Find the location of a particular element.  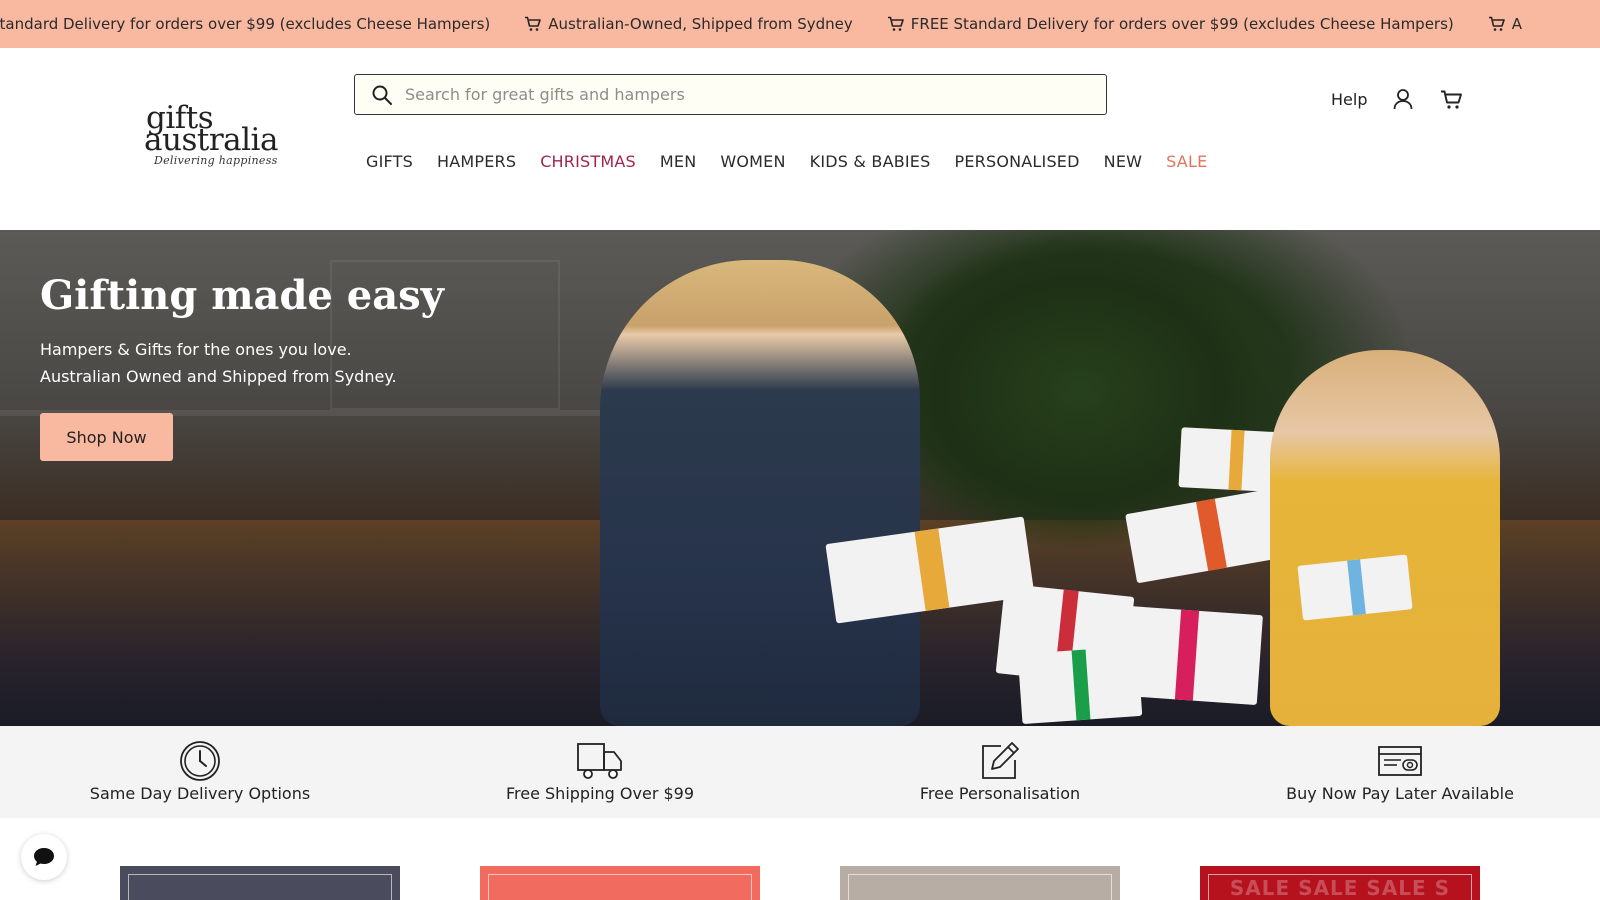

usp-label: Free Shipping Over $99 is located at coordinates (600, 793).